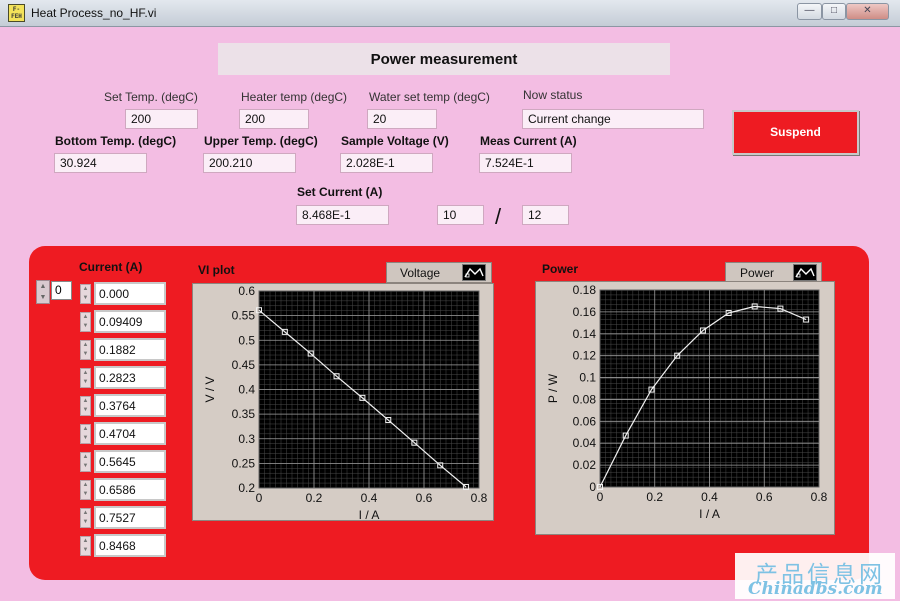  I want to click on sample-voltage-label: Sample Voltage (V), so click(395, 141).